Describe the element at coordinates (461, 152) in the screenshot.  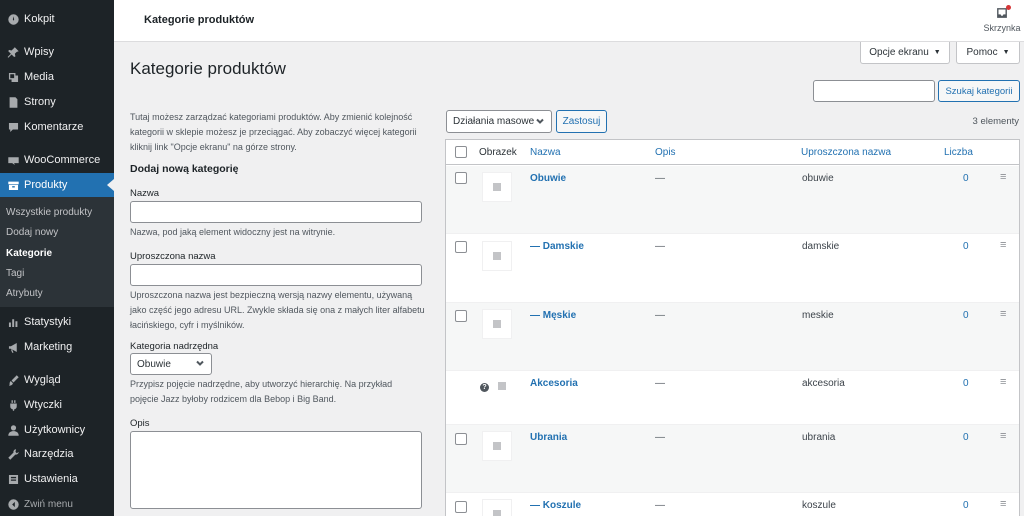
I see `select-all-checkbox` at that location.